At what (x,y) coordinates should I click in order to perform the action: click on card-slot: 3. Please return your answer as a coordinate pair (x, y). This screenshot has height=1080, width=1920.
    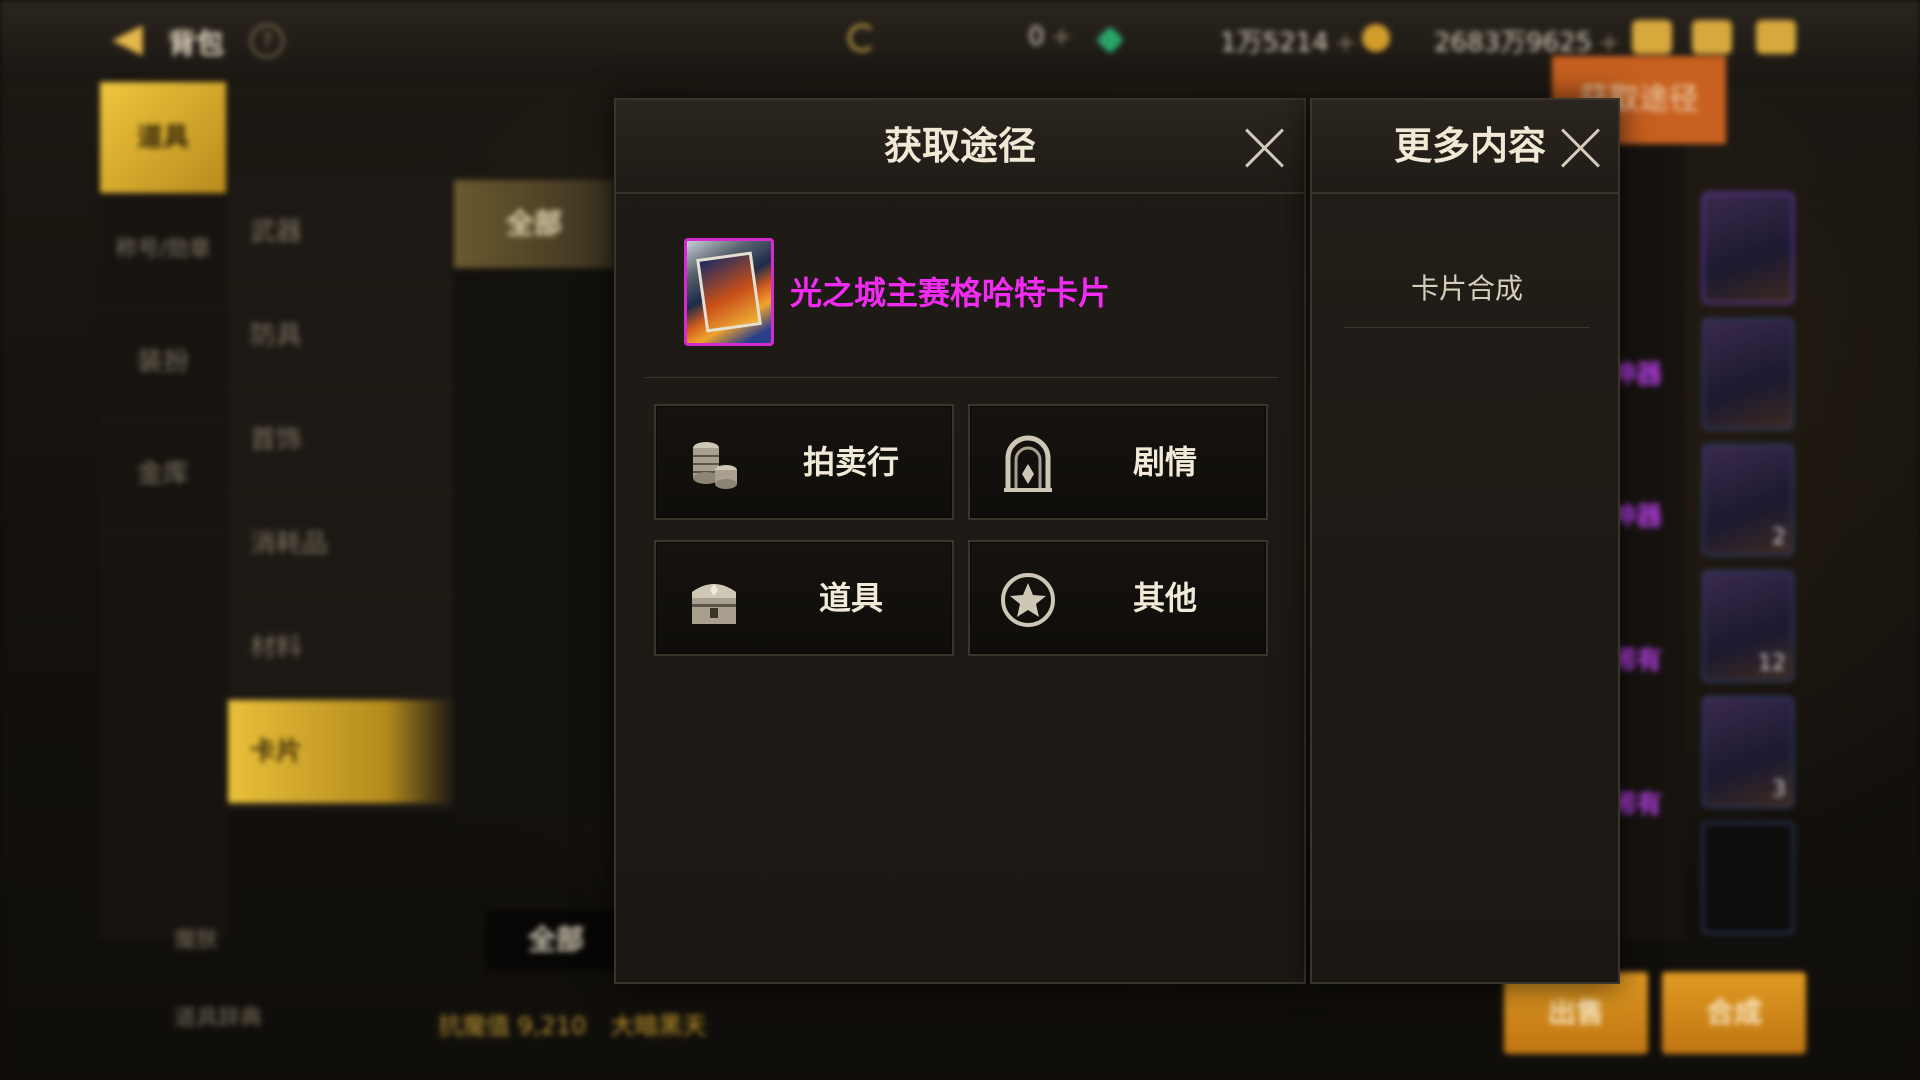
    Looking at the image, I should click on (1748, 752).